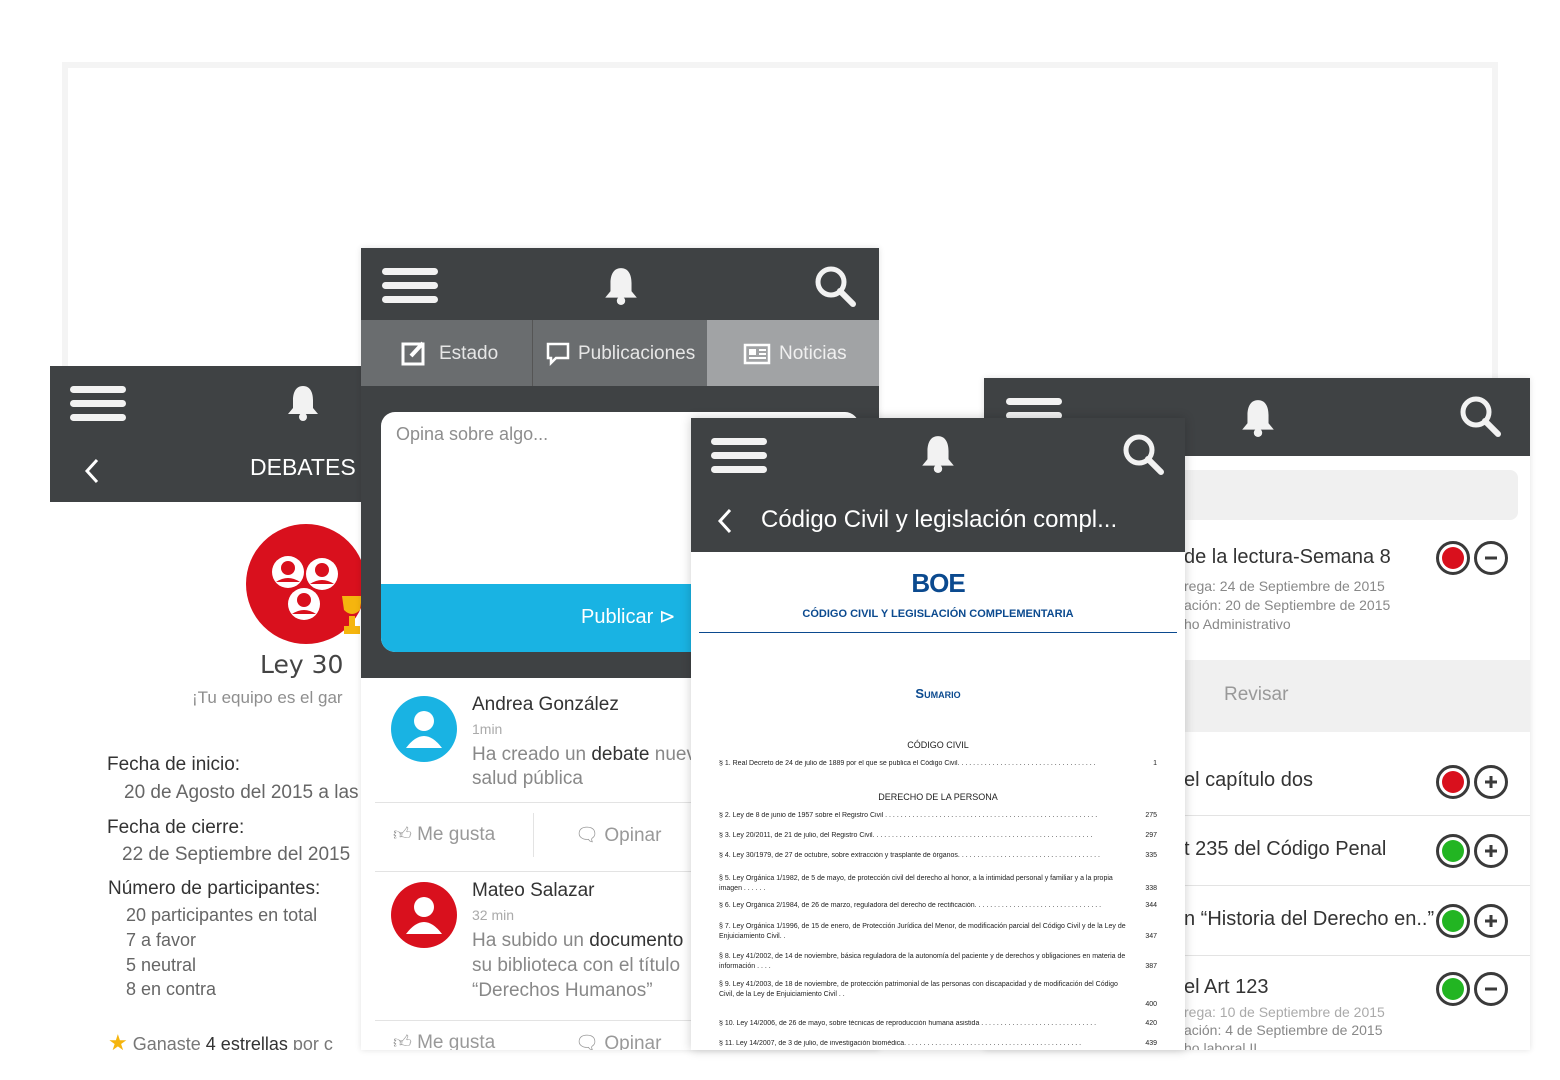 This screenshot has width=1560, height=1080. What do you see at coordinates (533, 835) in the screenshot?
I see `action-divider` at bounding box center [533, 835].